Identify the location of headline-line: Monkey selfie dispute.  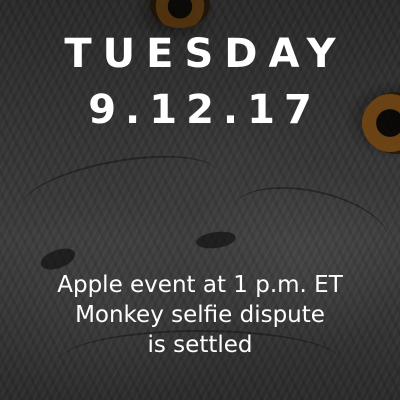
(200, 315).